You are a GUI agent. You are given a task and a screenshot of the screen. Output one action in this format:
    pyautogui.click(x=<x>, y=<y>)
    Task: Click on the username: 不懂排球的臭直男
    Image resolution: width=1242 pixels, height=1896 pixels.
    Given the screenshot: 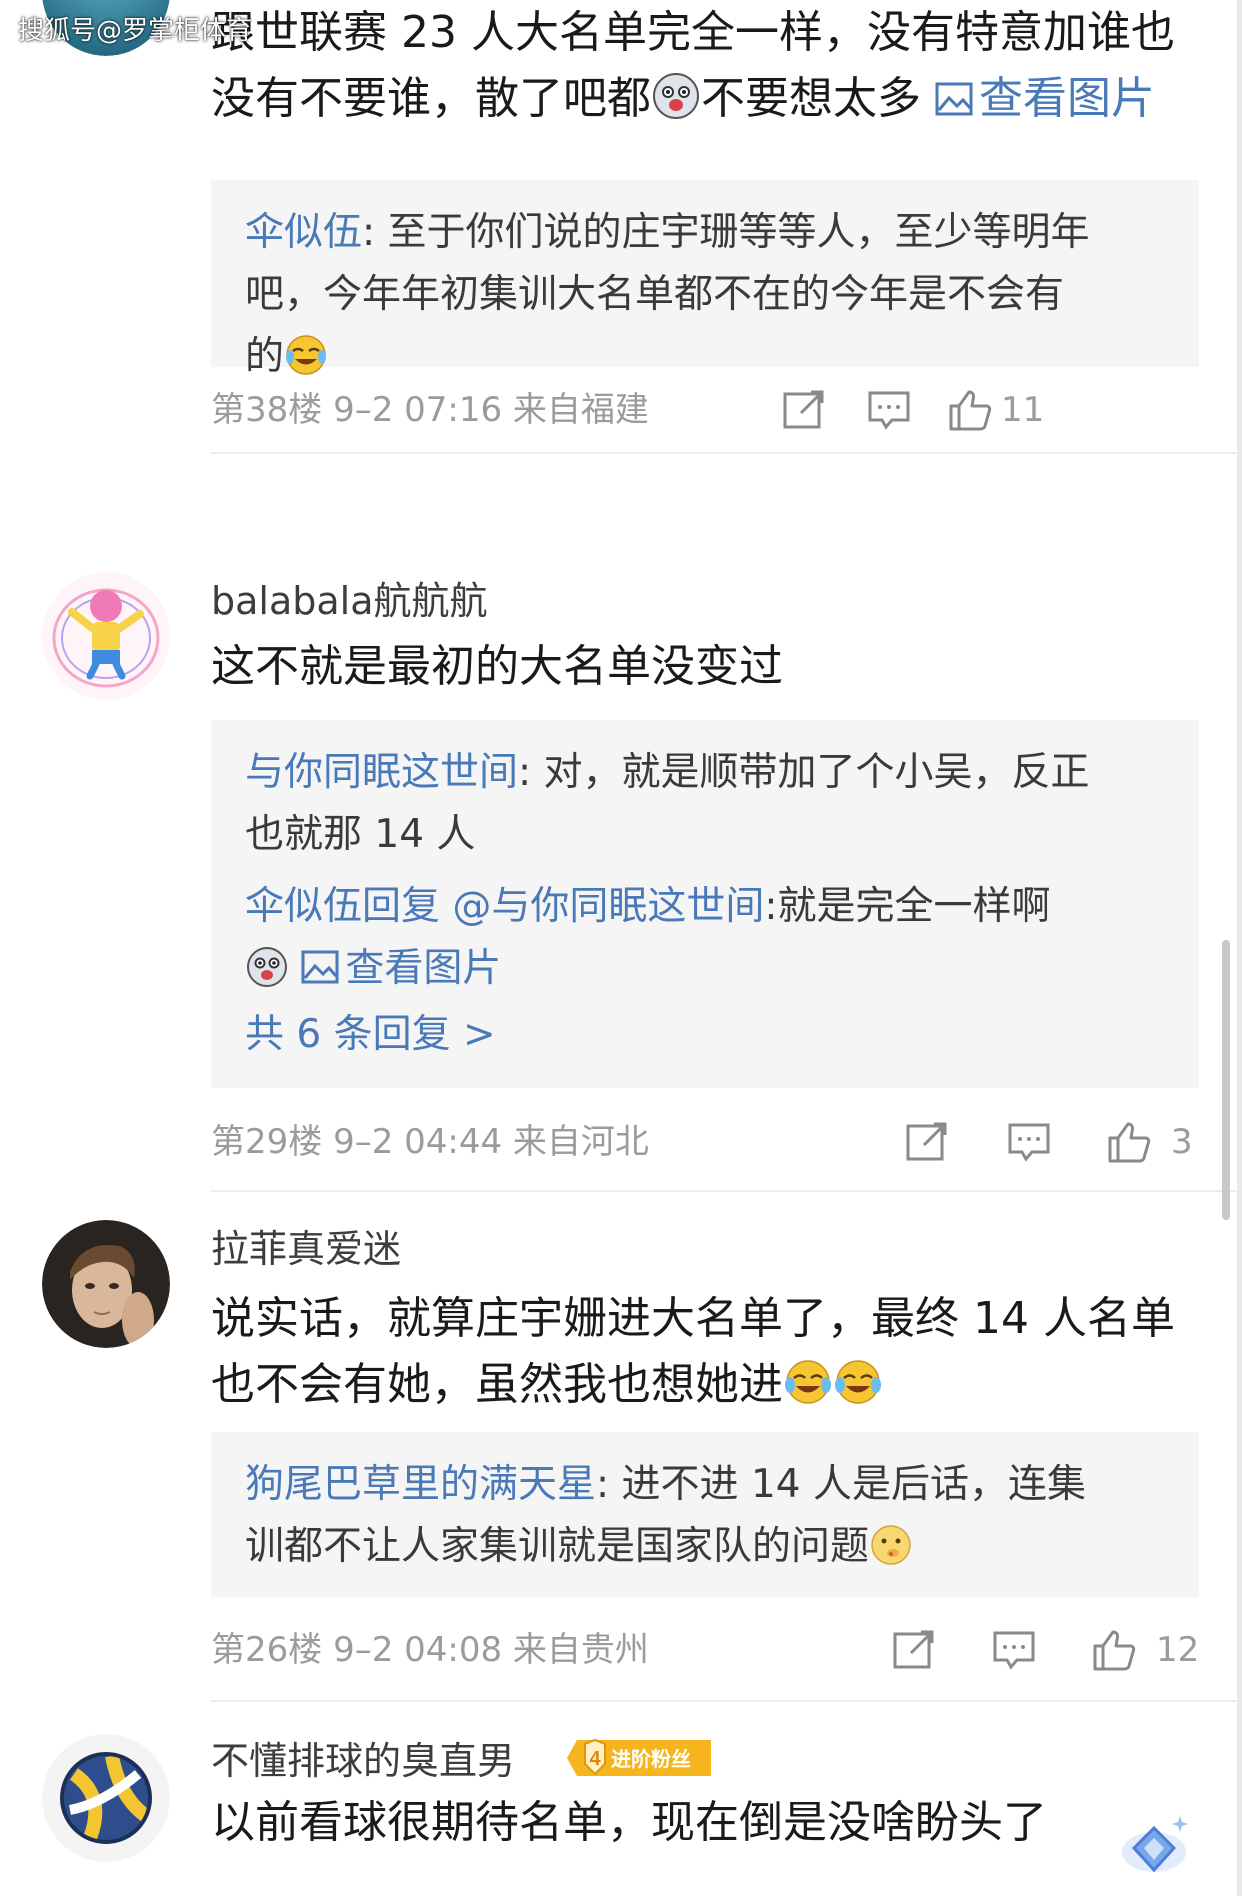 What is the action you would take?
    pyautogui.click(x=363, y=1761)
    